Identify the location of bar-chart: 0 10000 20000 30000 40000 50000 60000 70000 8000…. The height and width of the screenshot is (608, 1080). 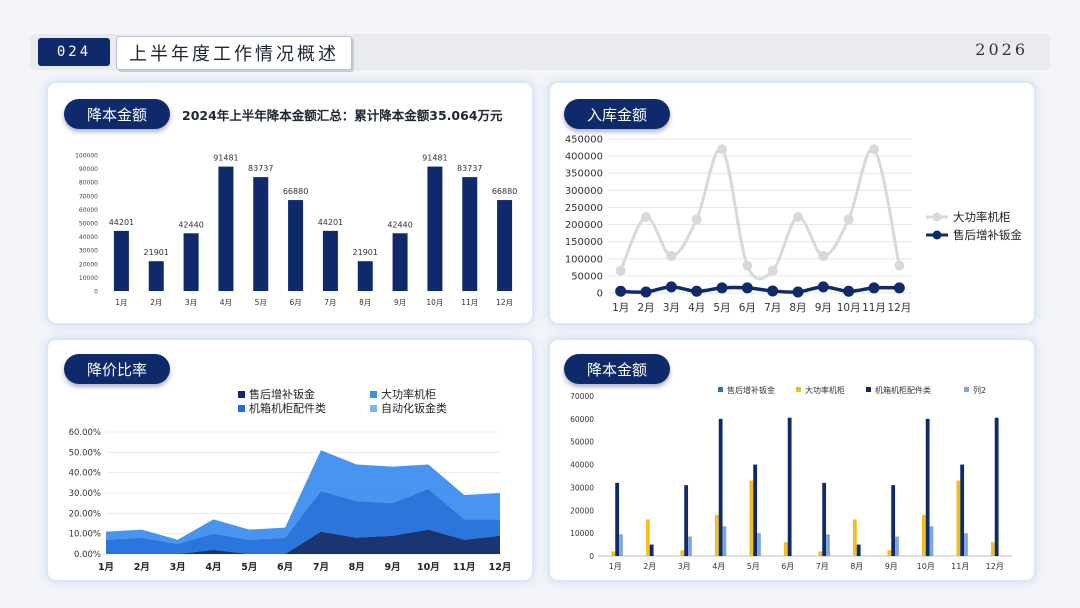
(296, 230).